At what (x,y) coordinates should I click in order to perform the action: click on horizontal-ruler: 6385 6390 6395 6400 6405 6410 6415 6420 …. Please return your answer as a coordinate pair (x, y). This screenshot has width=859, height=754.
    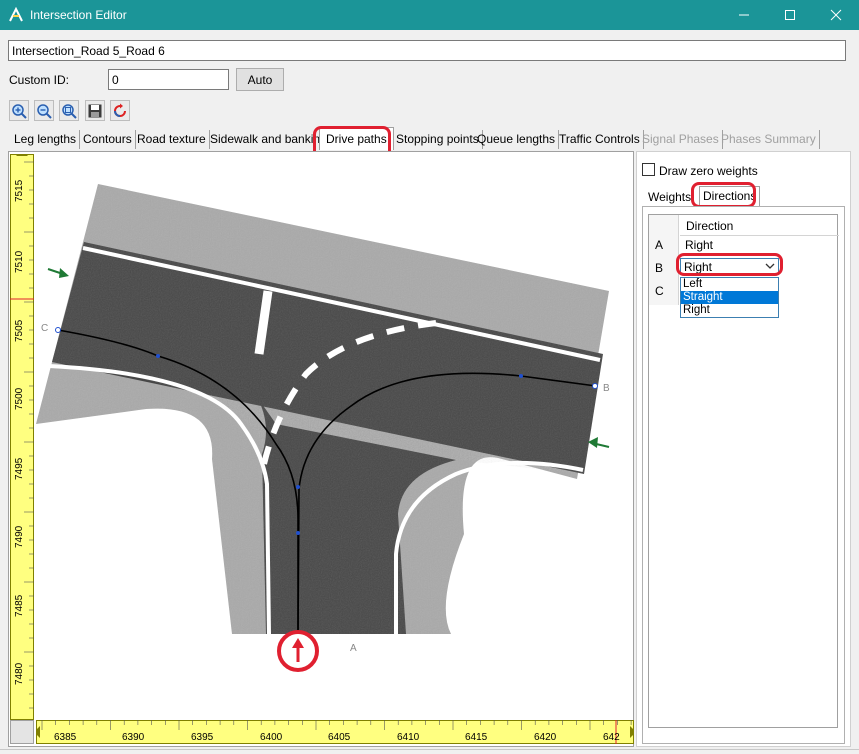
    Looking at the image, I should click on (335, 732).